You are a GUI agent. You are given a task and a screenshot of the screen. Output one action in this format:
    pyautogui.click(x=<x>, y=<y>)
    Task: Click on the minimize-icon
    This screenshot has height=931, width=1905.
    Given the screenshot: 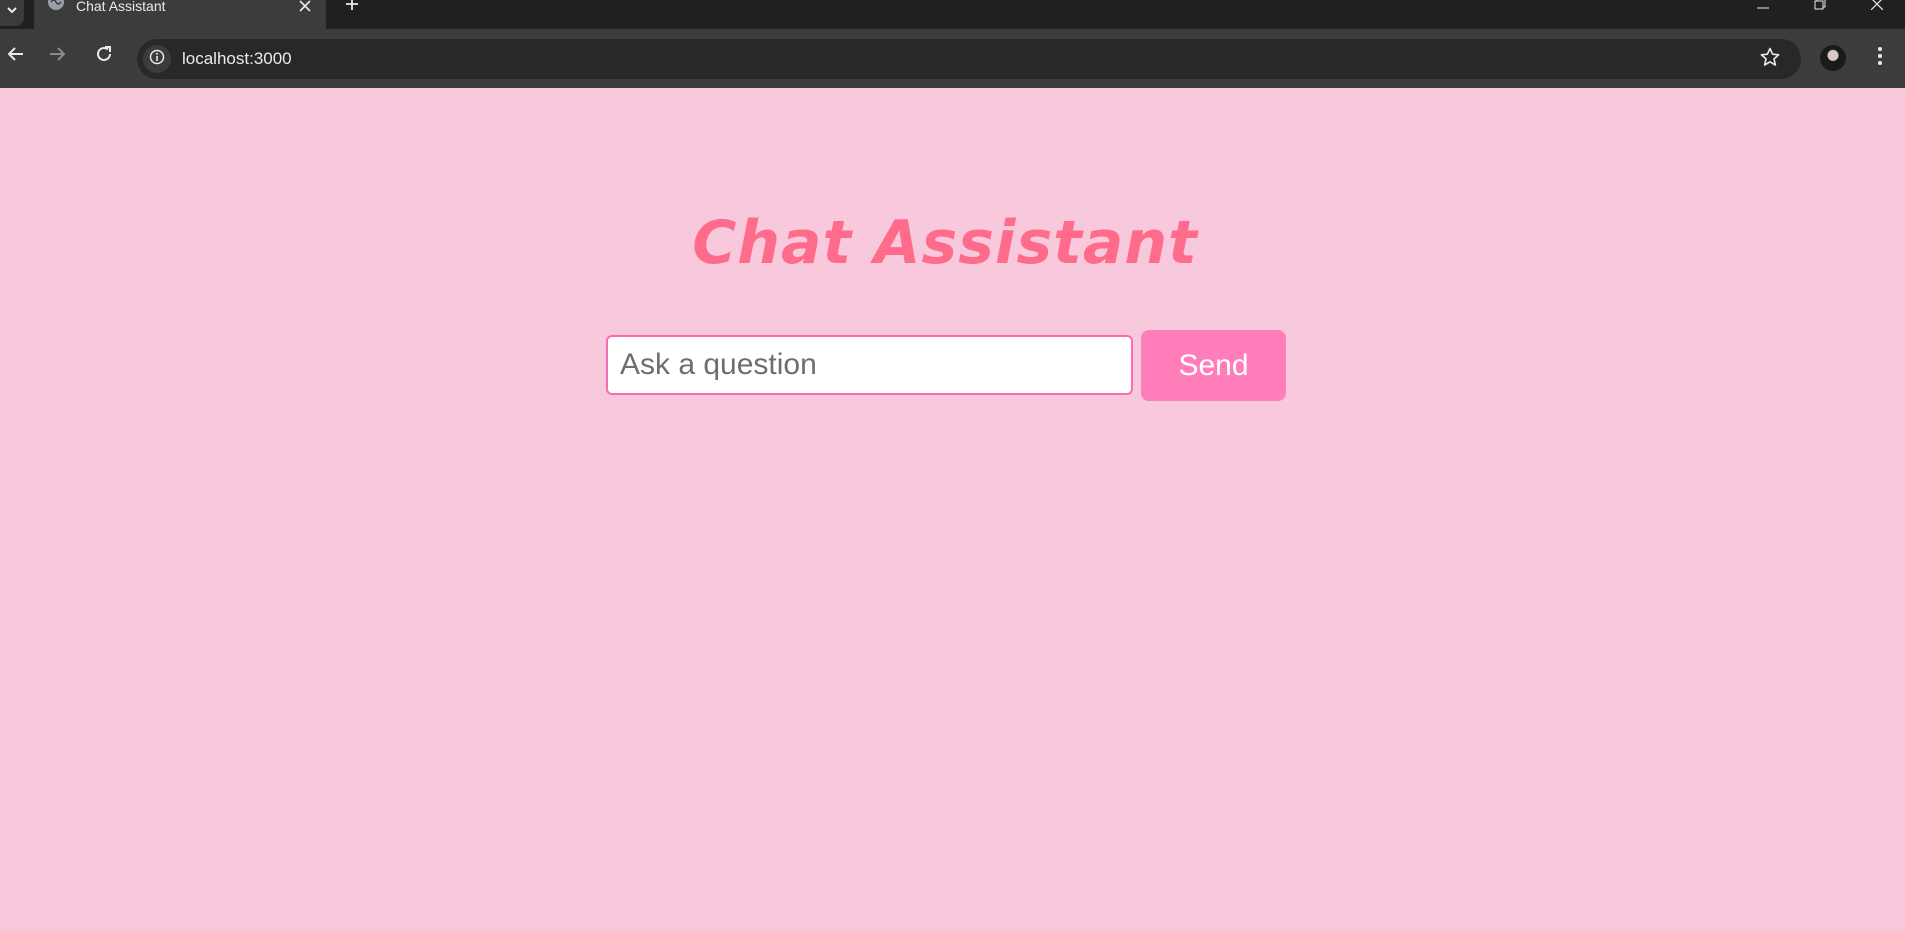 What is the action you would take?
    pyautogui.click(x=1763, y=7)
    